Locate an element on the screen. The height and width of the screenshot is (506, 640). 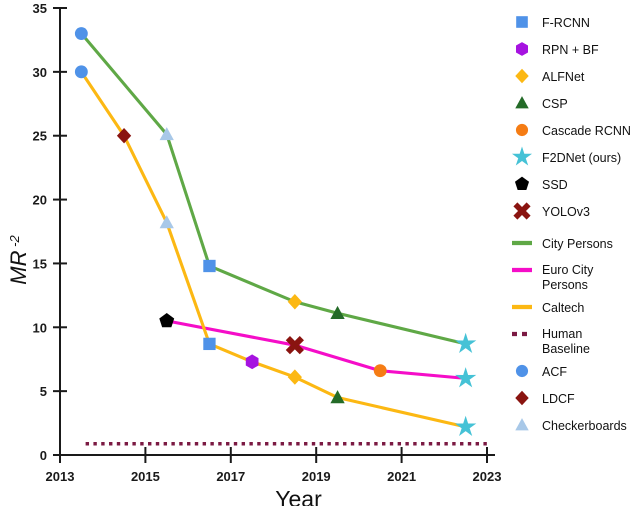
y-tick-label: 10 is located at coordinates (40, 327).